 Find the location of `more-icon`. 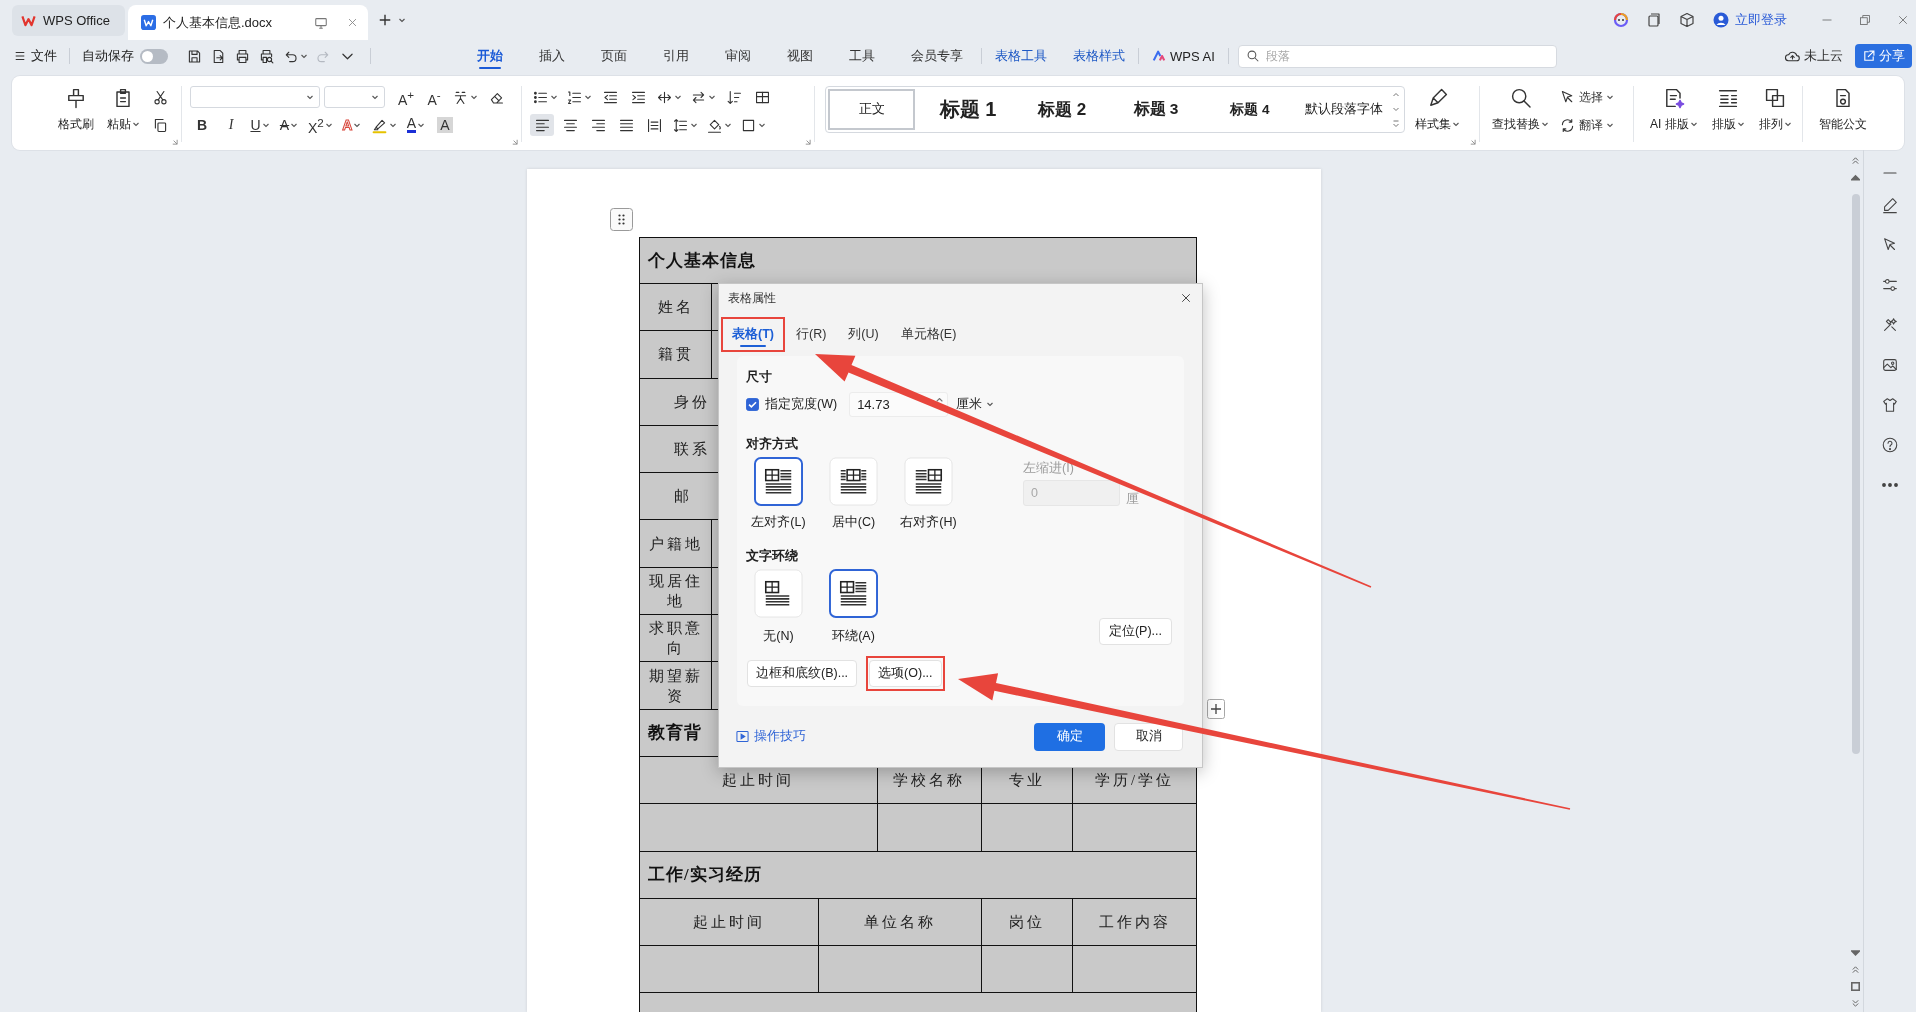

more-icon is located at coordinates (1890, 485).